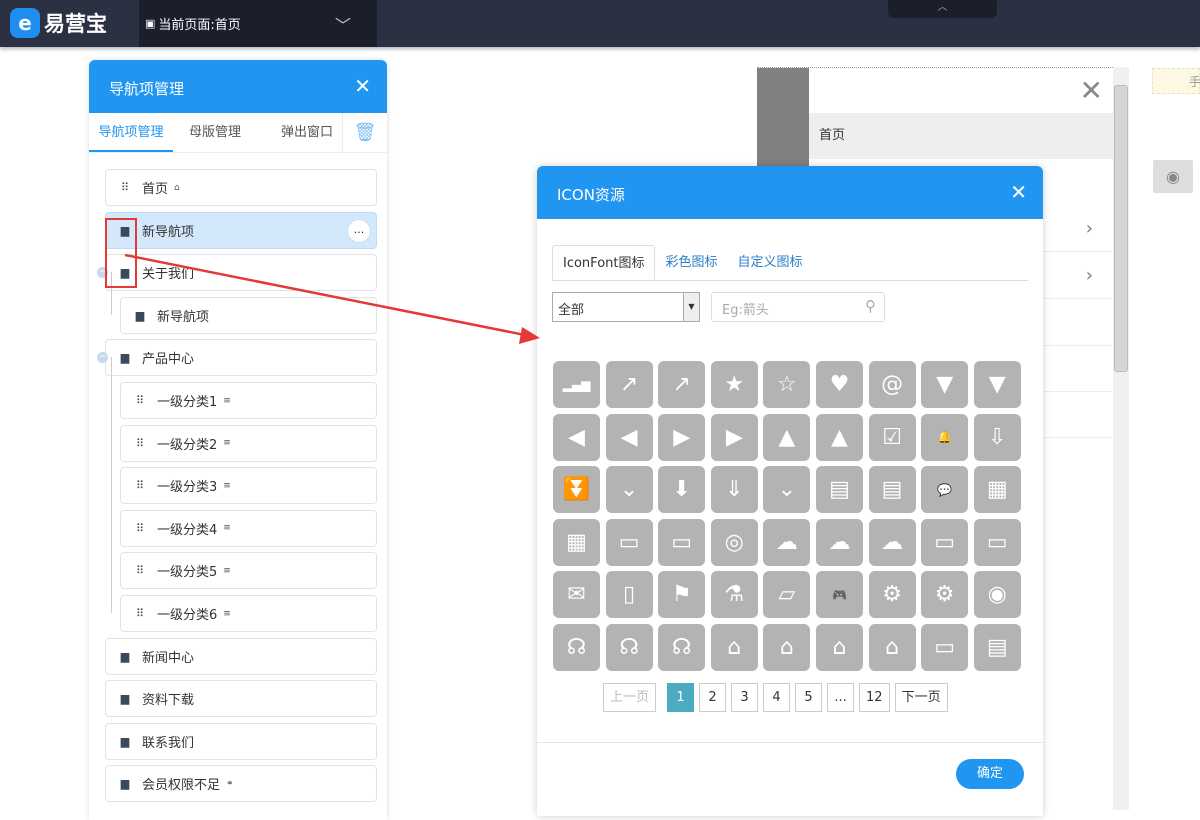 Image resolution: width=1200 pixels, height=820 pixels. Describe the element at coordinates (734, 647) in the screenshot. I see `home-icon: ⌂` at that location.